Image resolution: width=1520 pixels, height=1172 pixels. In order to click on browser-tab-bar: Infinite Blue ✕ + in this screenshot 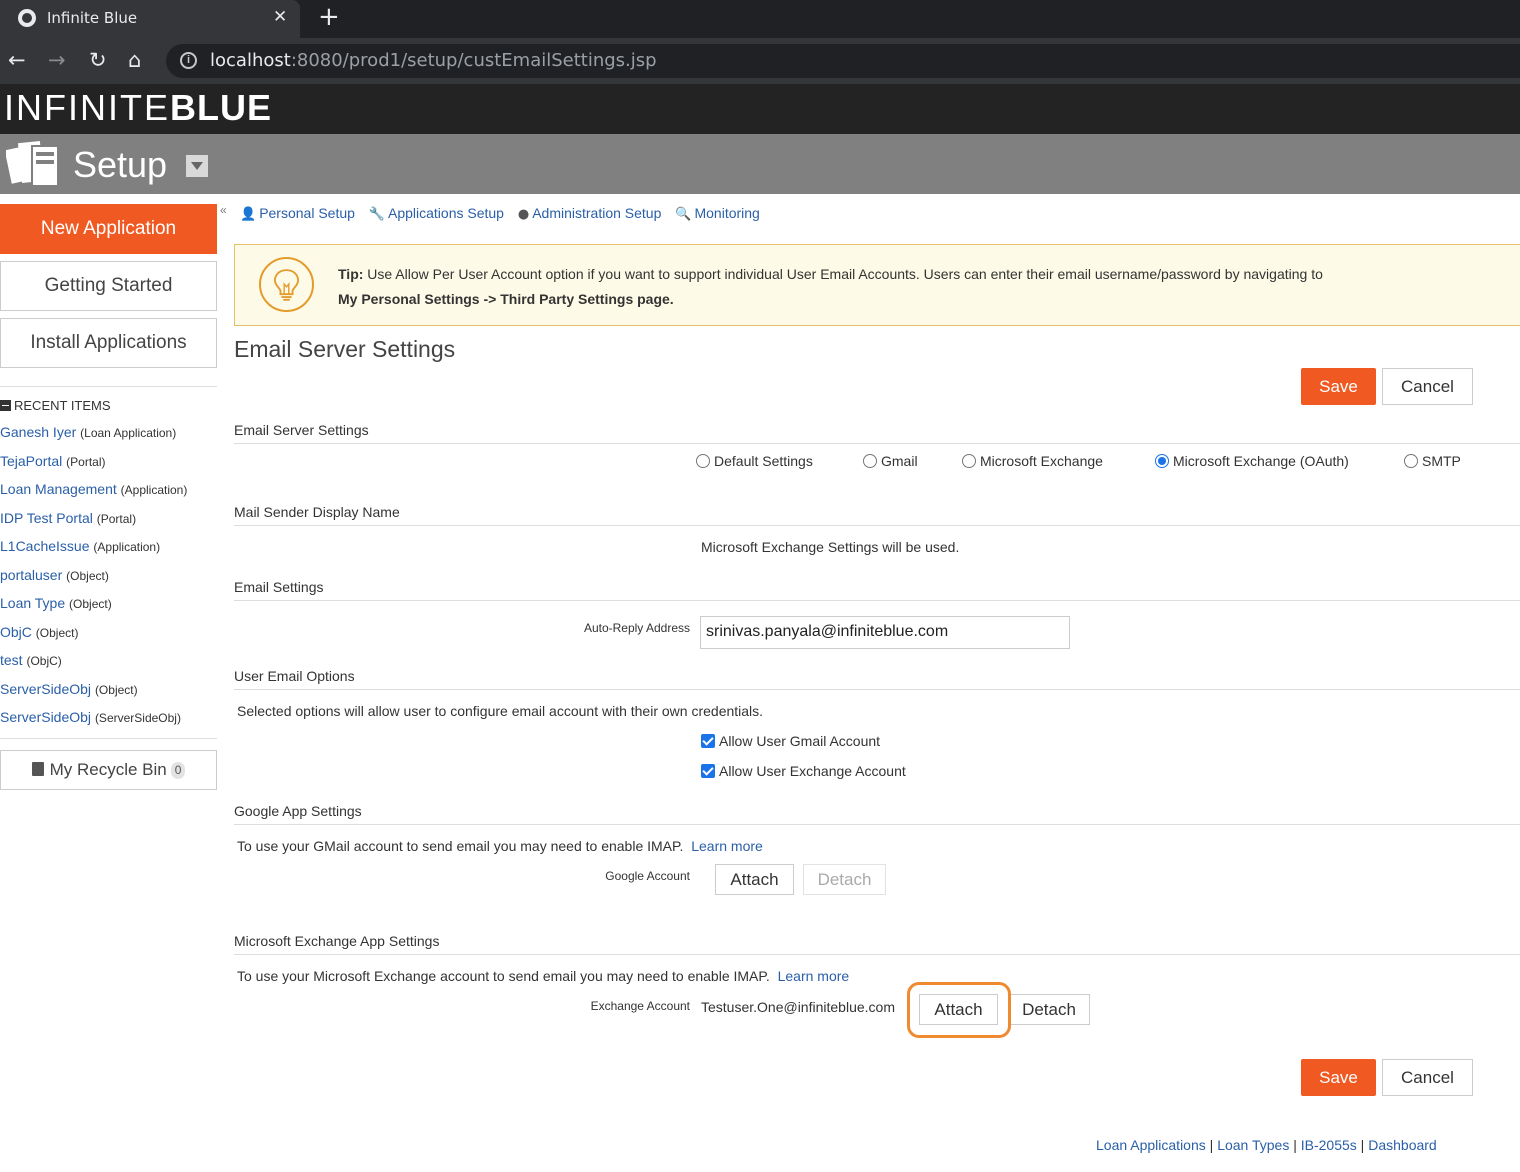, I will do `click(760, 19)`.